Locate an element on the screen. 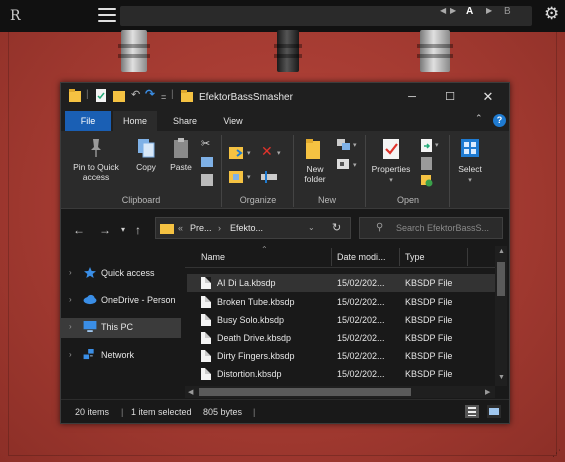  new-folder-button: New folder is located at coordinates (315, 160).